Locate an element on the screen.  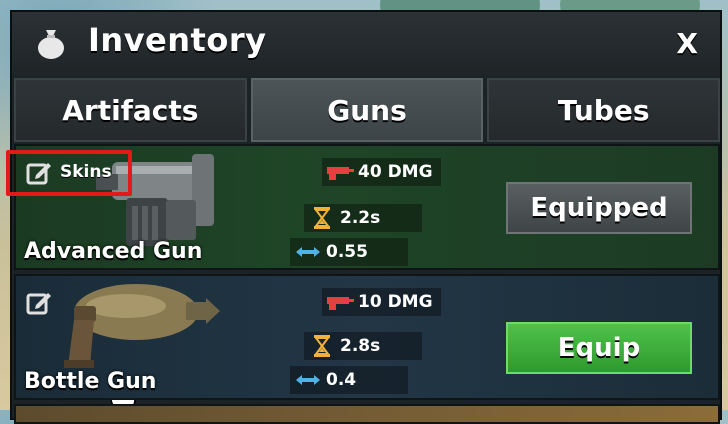
equip-button: Equip is located at coordinates (599, 348).